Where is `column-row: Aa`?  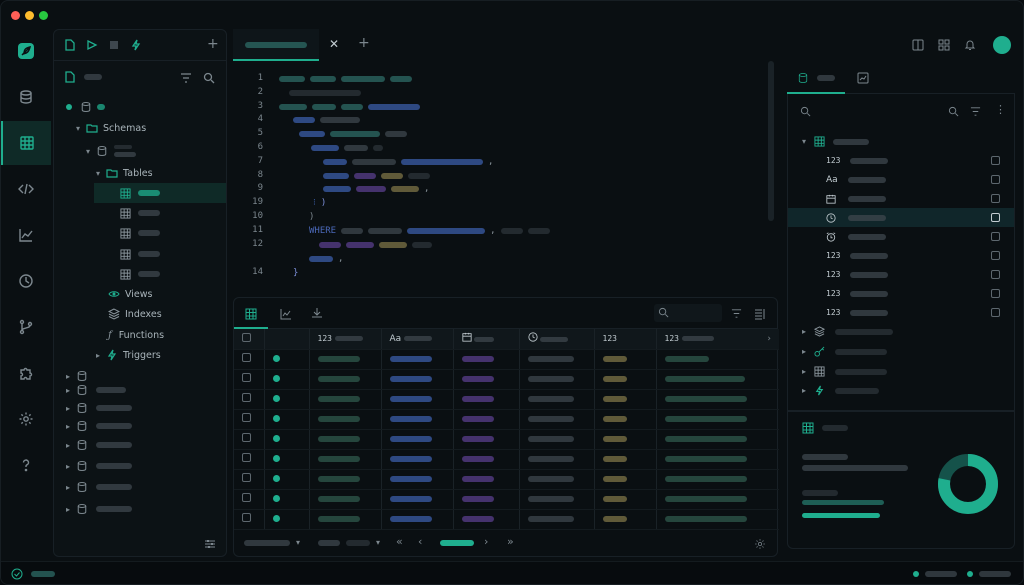
column-row: Aa is located at coordinates (901, 179).